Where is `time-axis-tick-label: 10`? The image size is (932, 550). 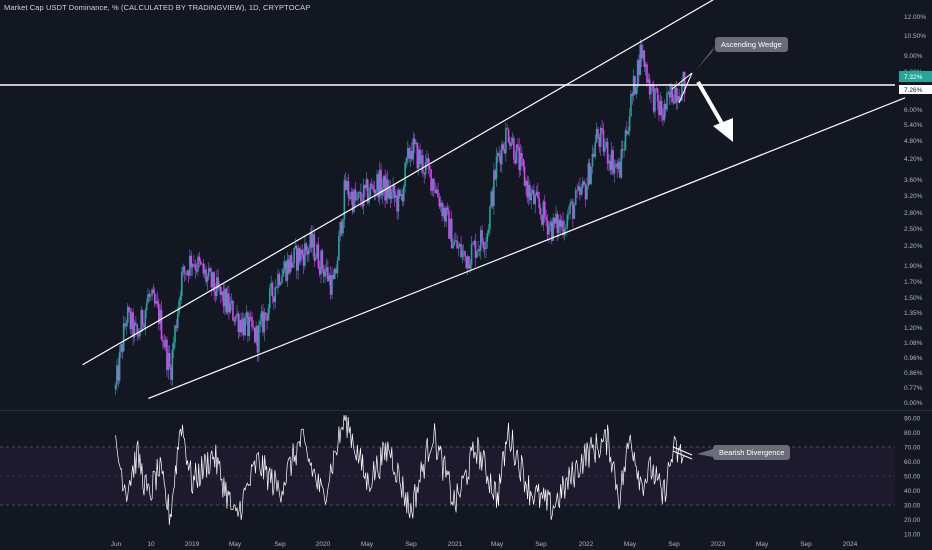
time-axis-tick-label: 10 is located at coordinates (151, 544).